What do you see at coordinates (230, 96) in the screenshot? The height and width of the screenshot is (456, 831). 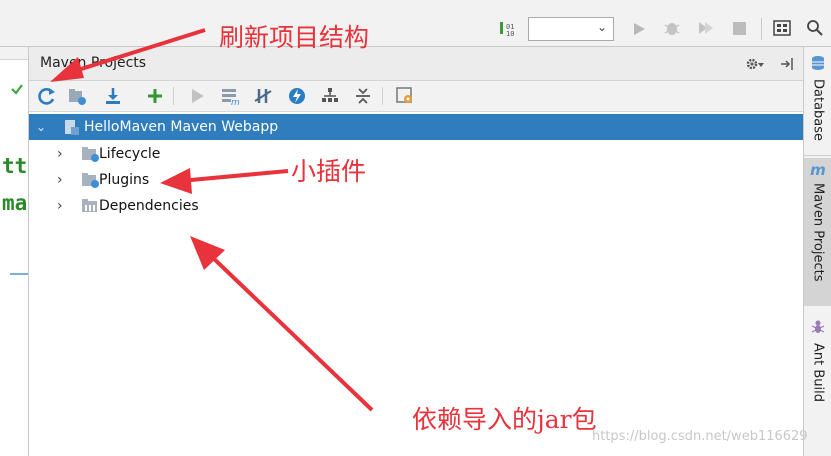 I see `execute-goal-icon: m` at bounding box center [230, 96].